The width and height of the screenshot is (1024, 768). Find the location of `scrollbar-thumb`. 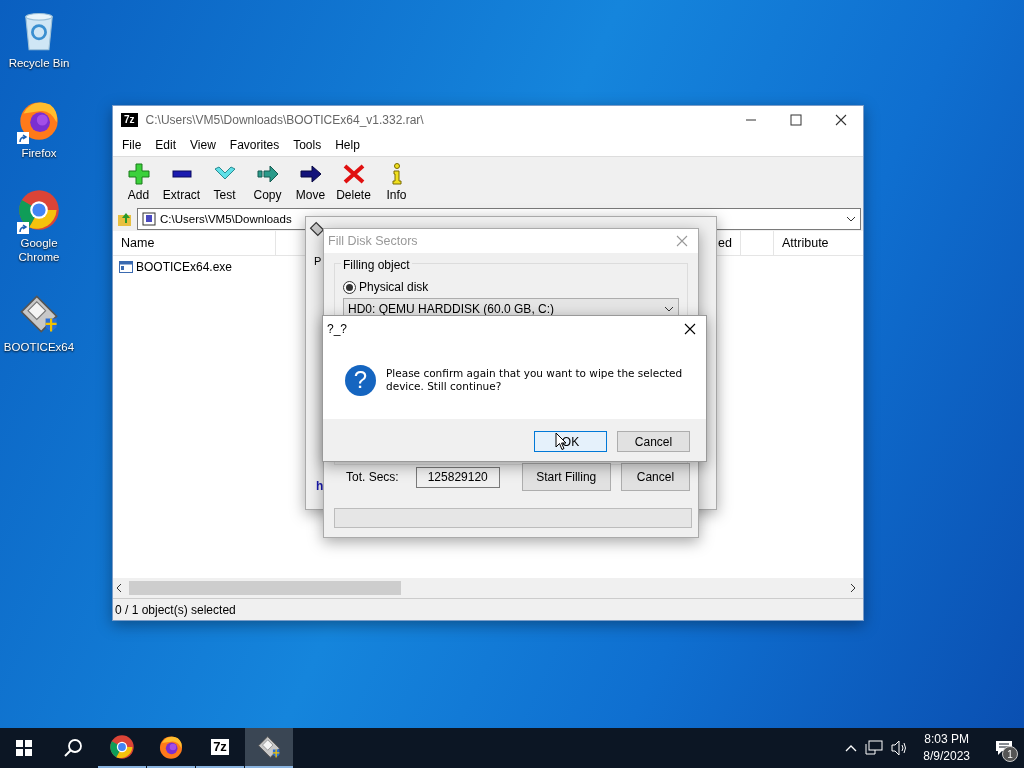

scrollbar-thumb is located at coordinates (265, 588).